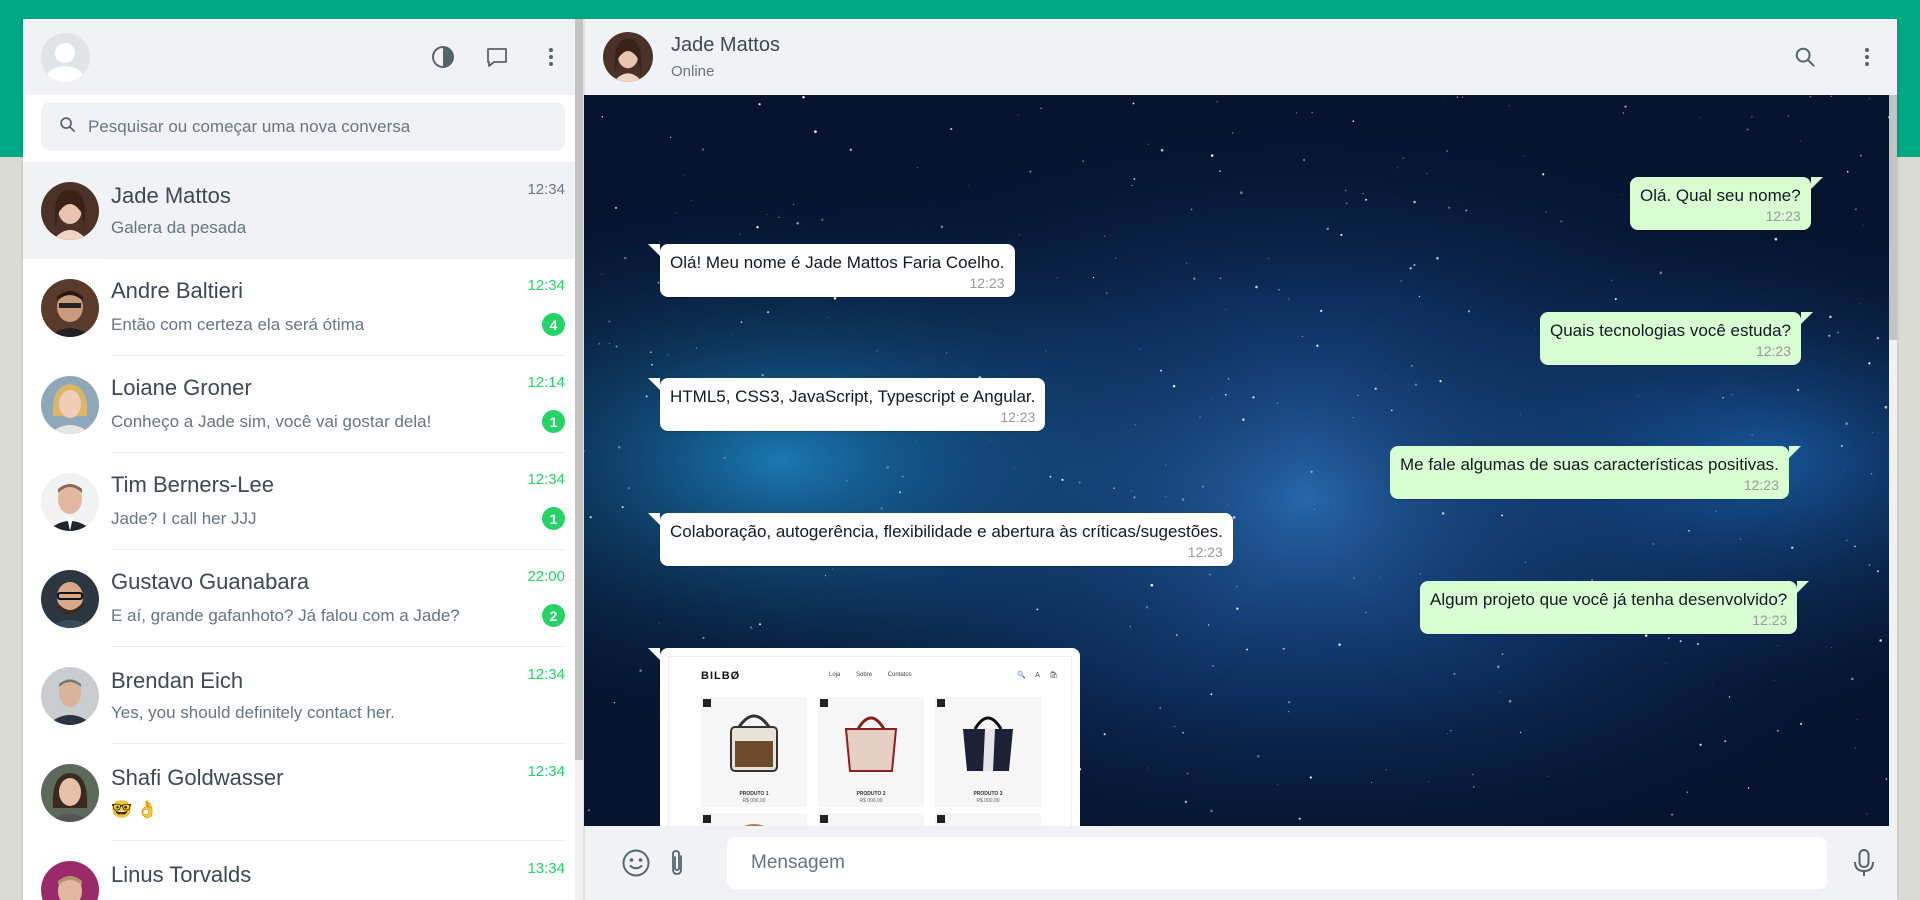 The width and height of the screenshot is (1920, 900). Describe the element at coordinates (184, 518) in the screenshot. I see `chat-preview: Jade? I call her JJJ` at that location.